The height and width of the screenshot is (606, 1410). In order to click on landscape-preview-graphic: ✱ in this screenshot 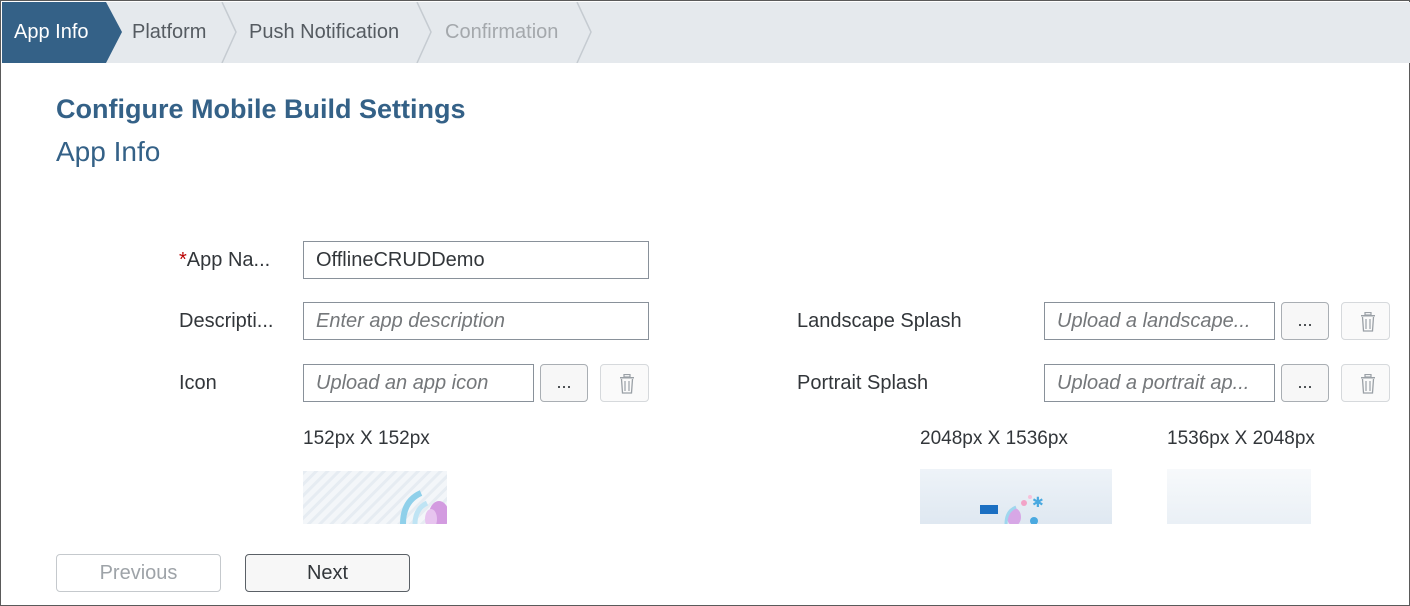, I will do `click(1016, 496)`.